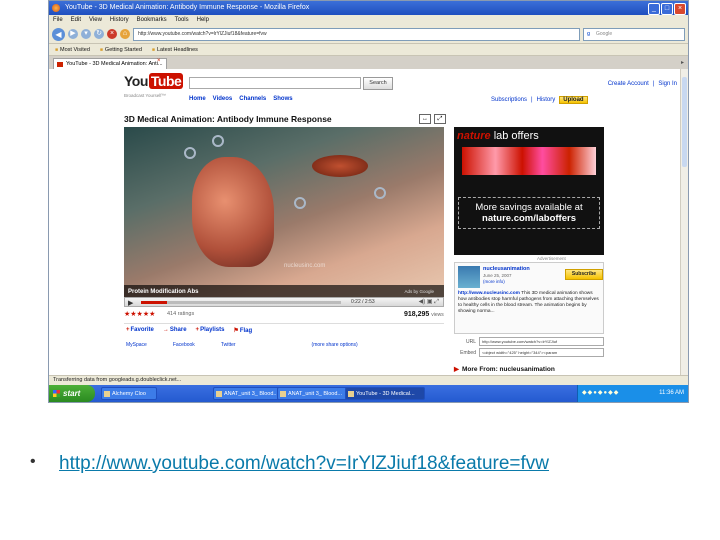  Describe the element at coordinates (684, 122) in the screenshot. I see `scrollbar-thumb` at that location.